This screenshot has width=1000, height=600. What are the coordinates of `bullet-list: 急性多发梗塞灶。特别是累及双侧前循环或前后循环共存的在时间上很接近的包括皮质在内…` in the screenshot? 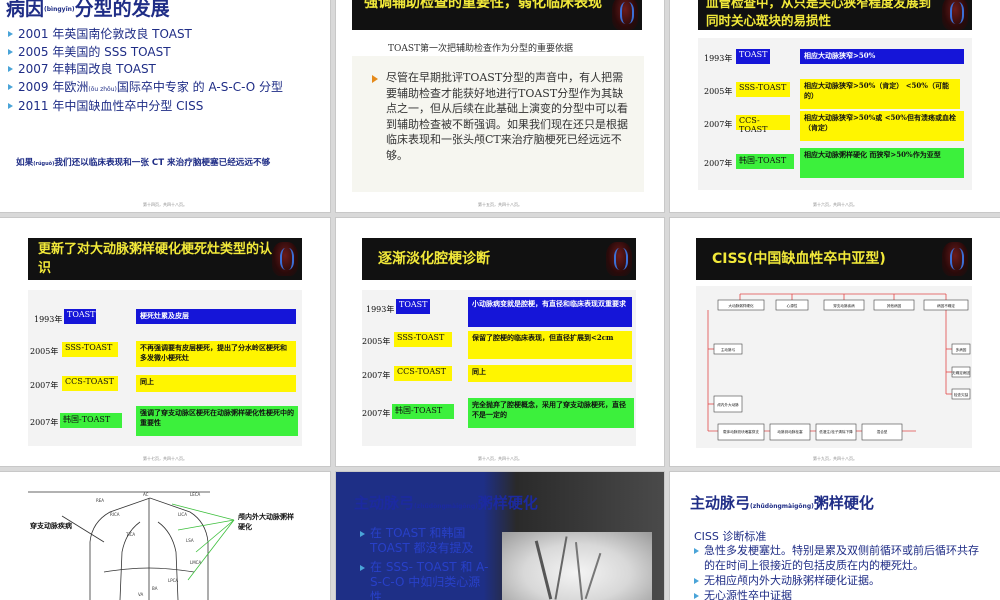 It's located at (841, 571).